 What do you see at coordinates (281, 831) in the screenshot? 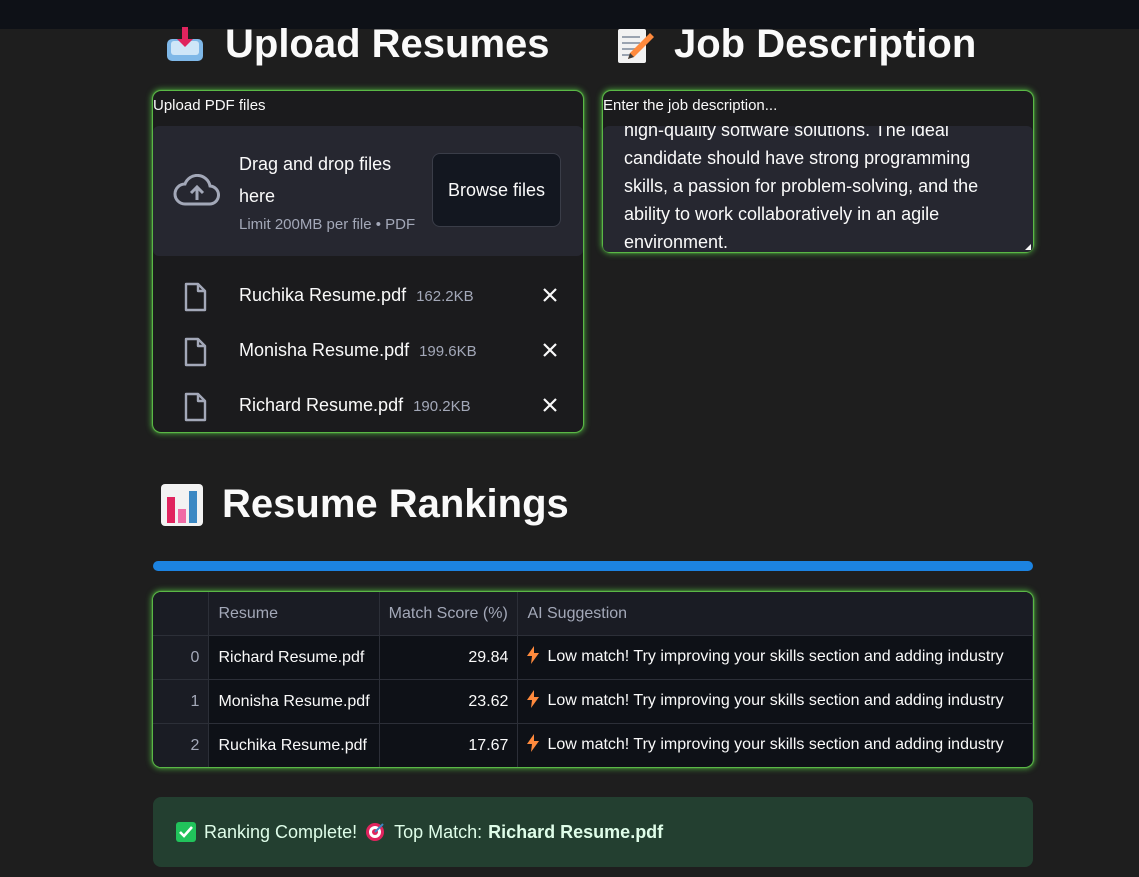
I see `success-prefix: Ranking Complete!` at bounding box center [281, 831].